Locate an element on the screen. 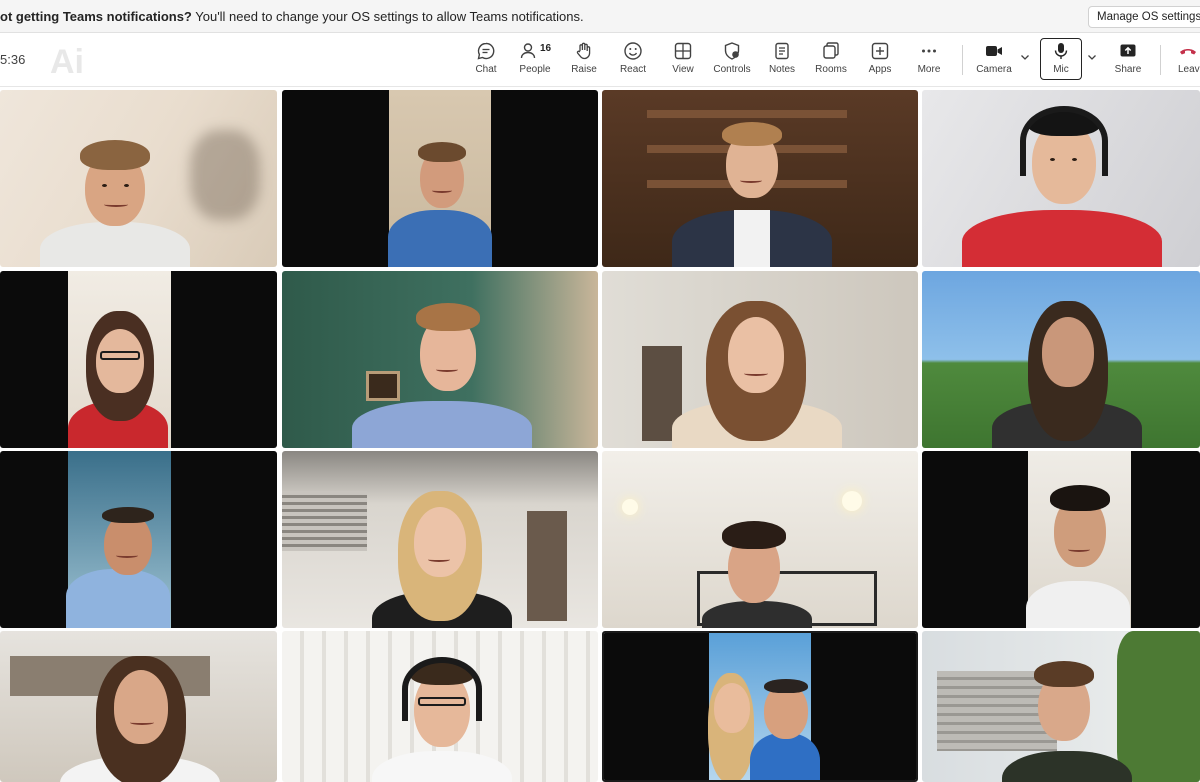 The width and height of the screenshot is (1200, 782). add-apps-icon is located at coordinates (880, 51).